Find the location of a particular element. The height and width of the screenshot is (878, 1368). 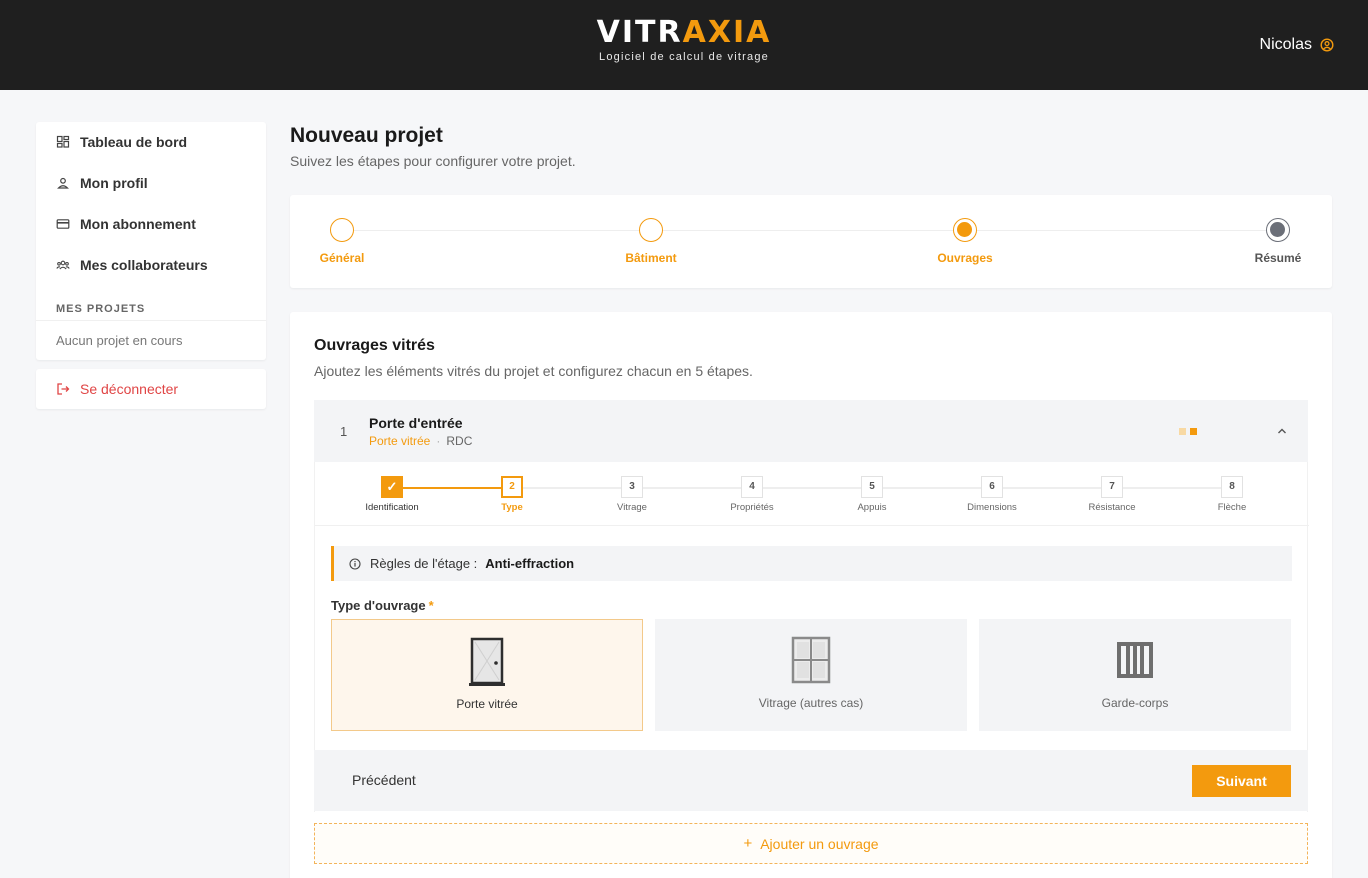

sub-step-supports: 5 Appuis is located at coordinates (872, 494).